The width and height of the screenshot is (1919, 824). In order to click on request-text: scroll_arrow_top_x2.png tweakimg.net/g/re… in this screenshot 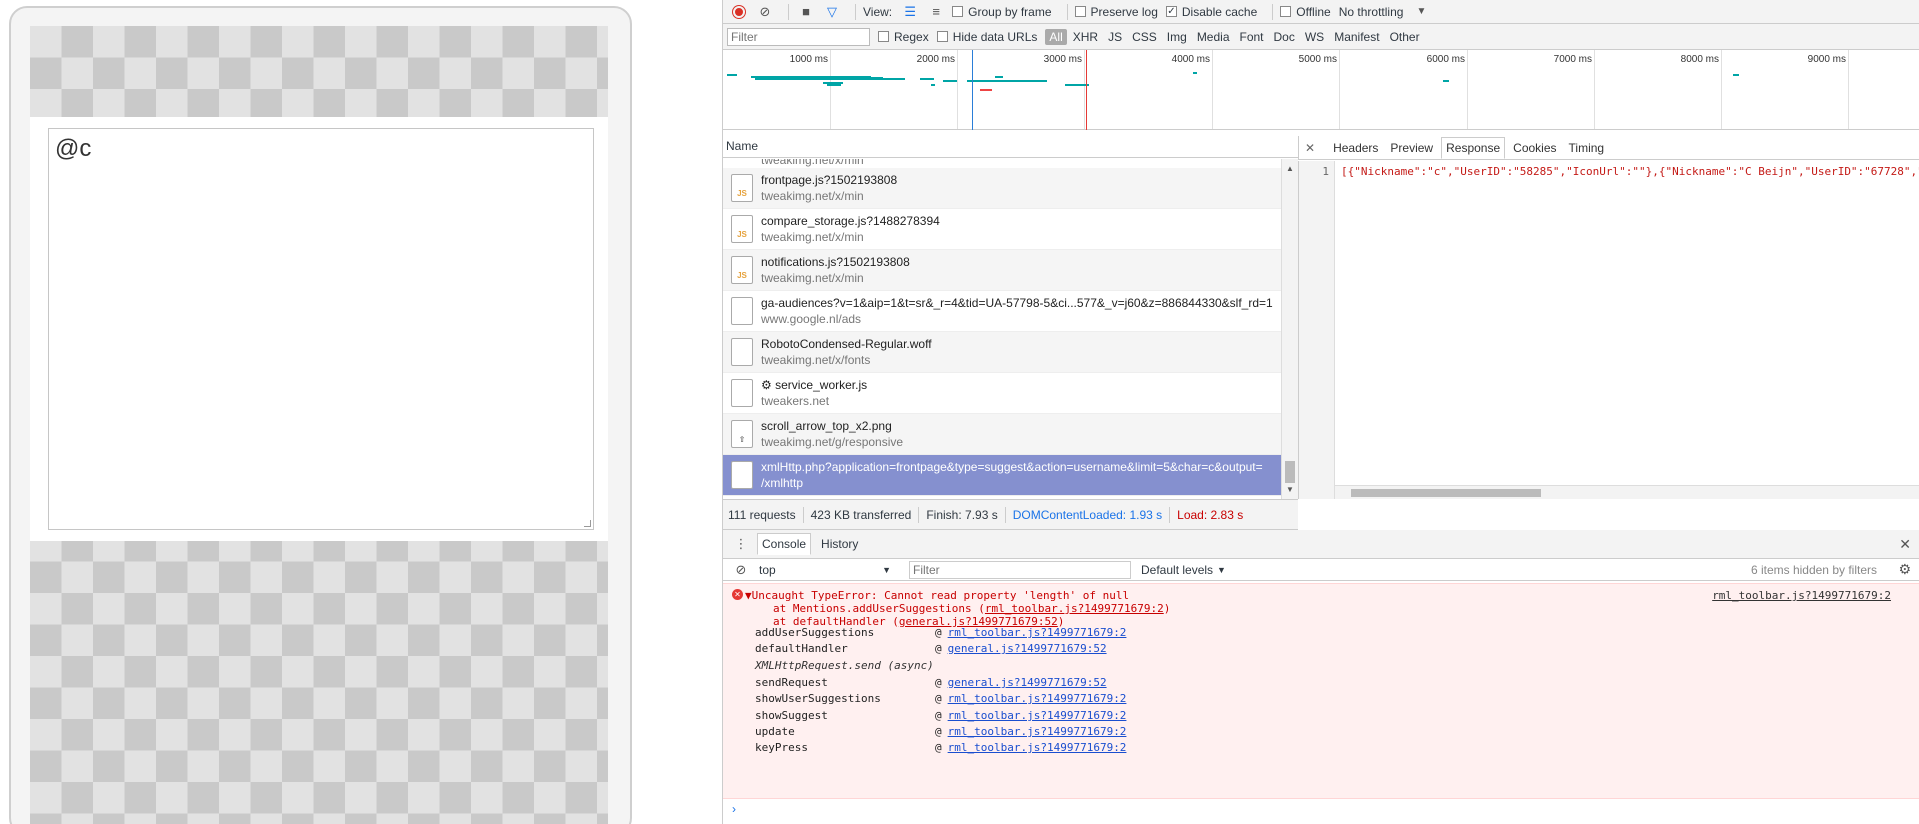, I will do `click(832, 434)`.